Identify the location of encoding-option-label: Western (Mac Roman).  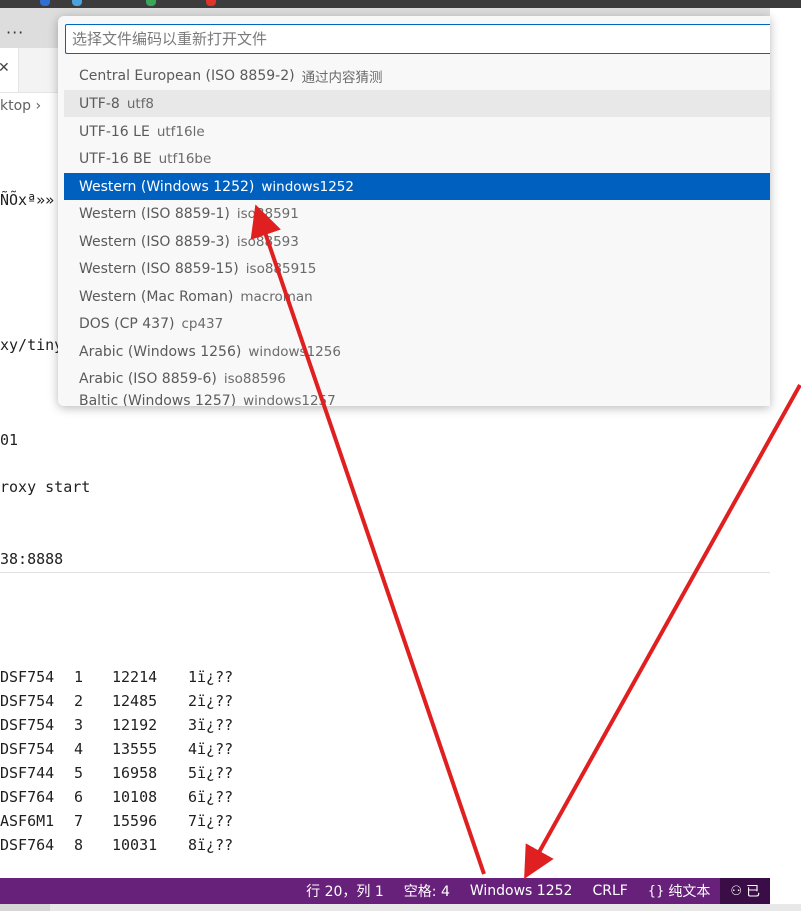
(156, 296).